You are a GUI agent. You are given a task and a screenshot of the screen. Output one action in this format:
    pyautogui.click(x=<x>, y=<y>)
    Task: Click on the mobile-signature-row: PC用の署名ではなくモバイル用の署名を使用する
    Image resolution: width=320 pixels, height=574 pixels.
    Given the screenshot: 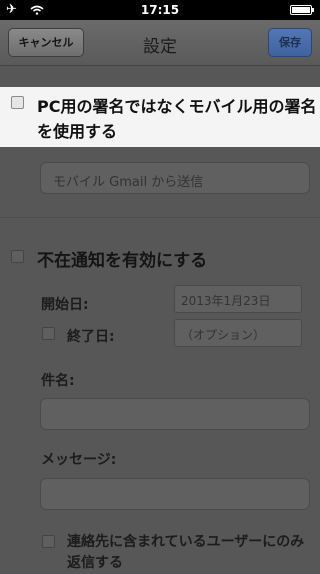 What is the action you would take?
    pyautogui.click(x=160, y=117)
    